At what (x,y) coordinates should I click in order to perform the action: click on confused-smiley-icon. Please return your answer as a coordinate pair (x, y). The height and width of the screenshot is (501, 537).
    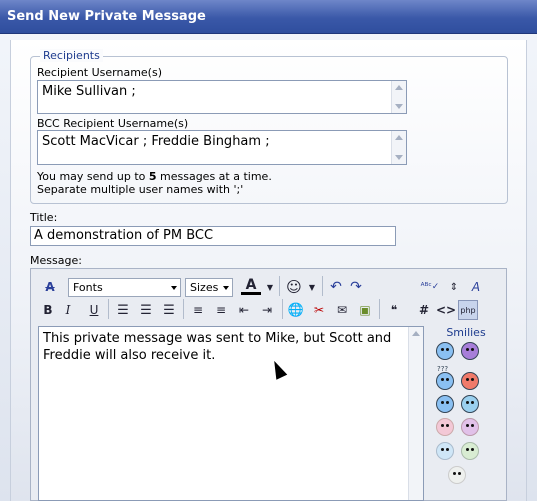
    Looking at the image, I should click on (445, 381).